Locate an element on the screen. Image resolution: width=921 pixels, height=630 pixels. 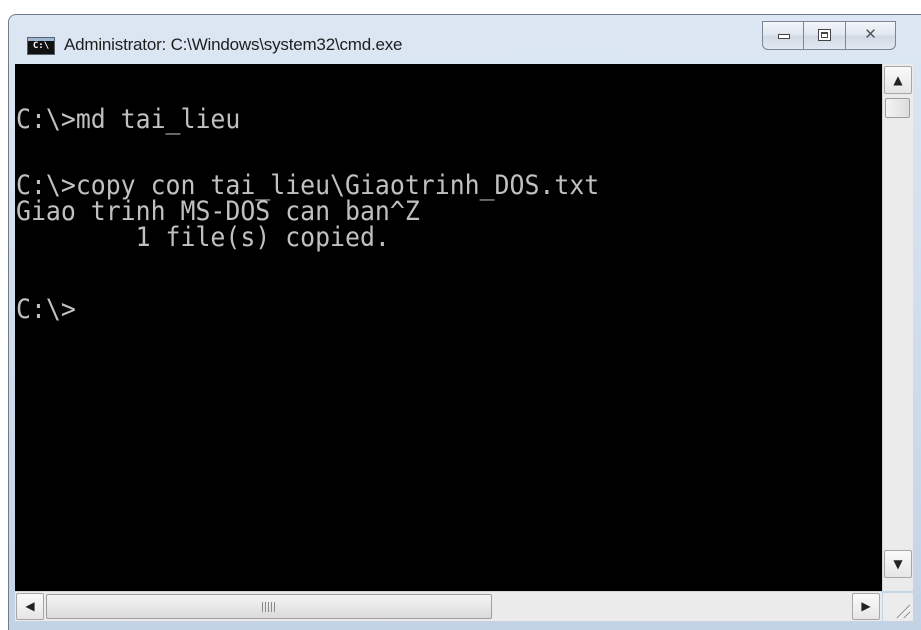
maximize-icon is located at coordinates (824, 35).